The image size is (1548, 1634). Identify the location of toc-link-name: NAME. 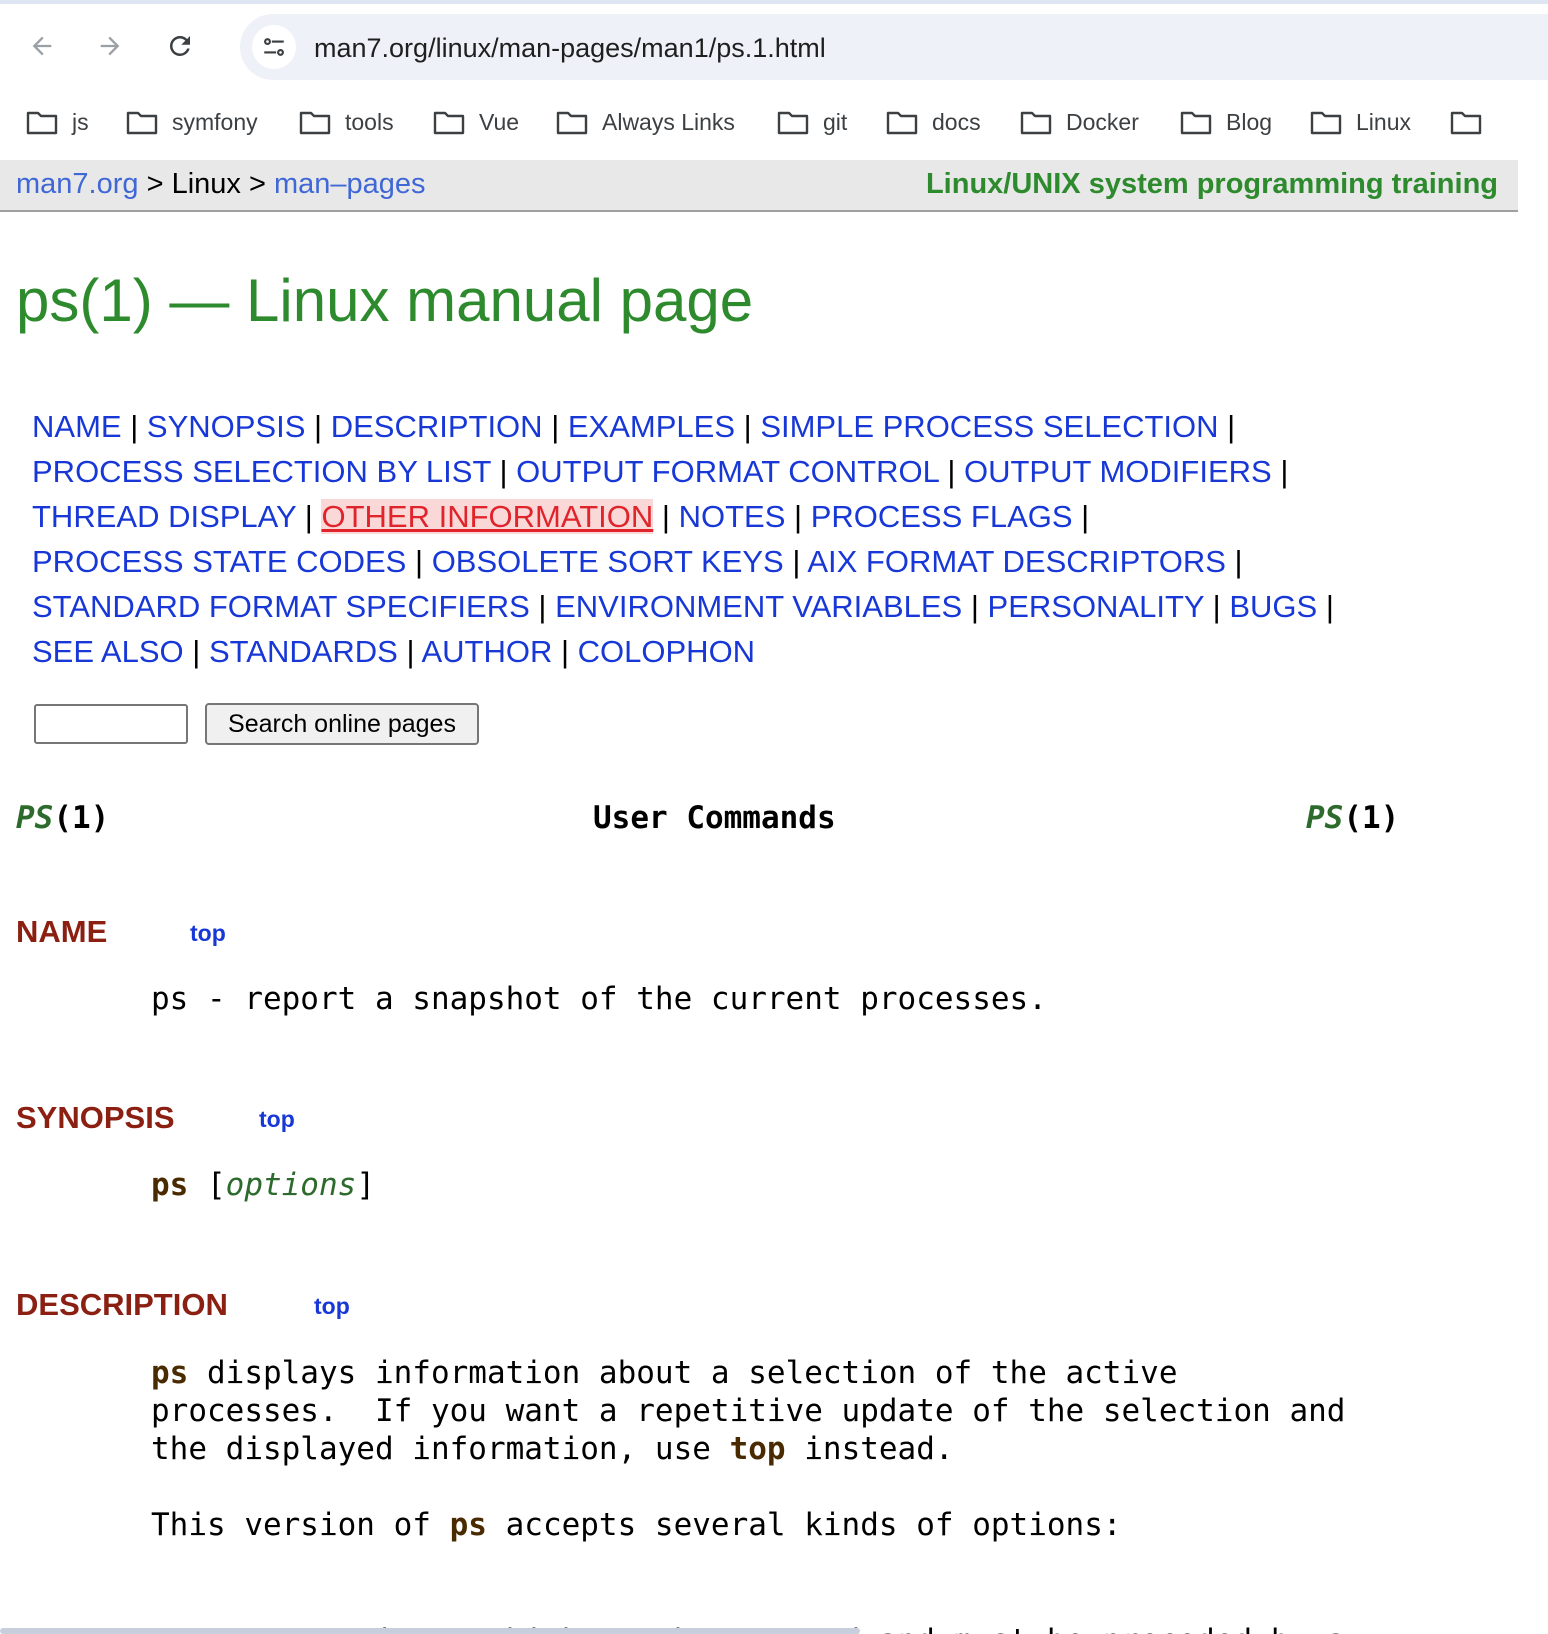
(77, 426).